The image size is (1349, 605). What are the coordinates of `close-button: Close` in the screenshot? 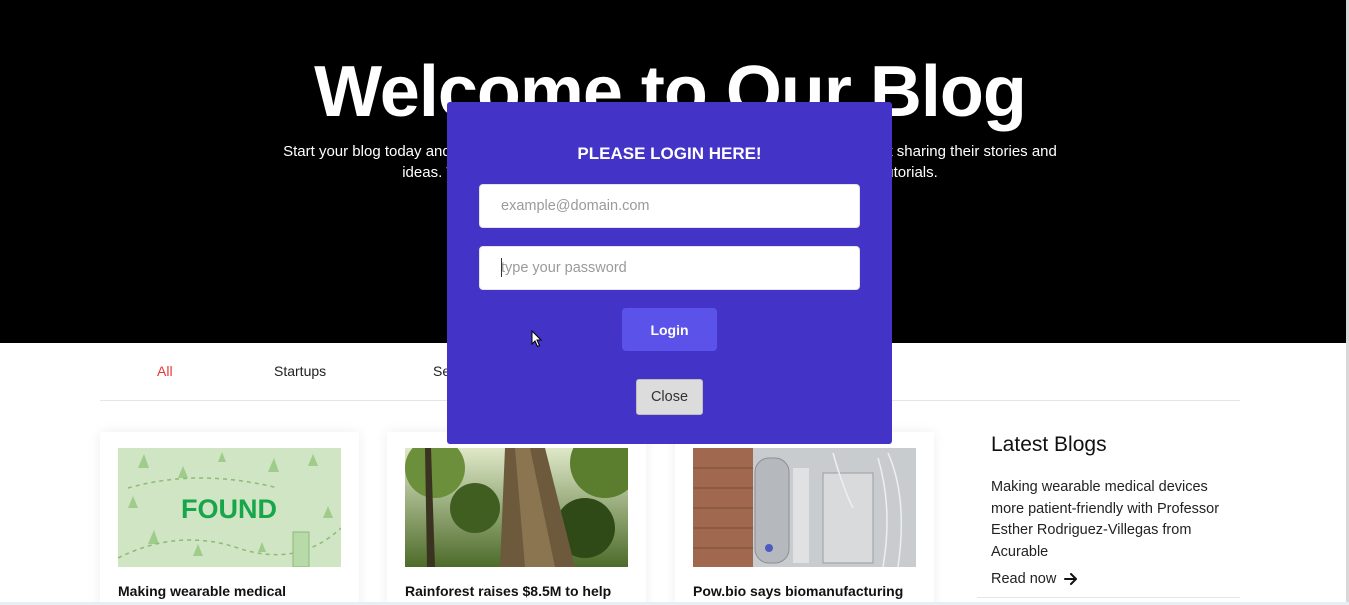 It's located at (669, 397).